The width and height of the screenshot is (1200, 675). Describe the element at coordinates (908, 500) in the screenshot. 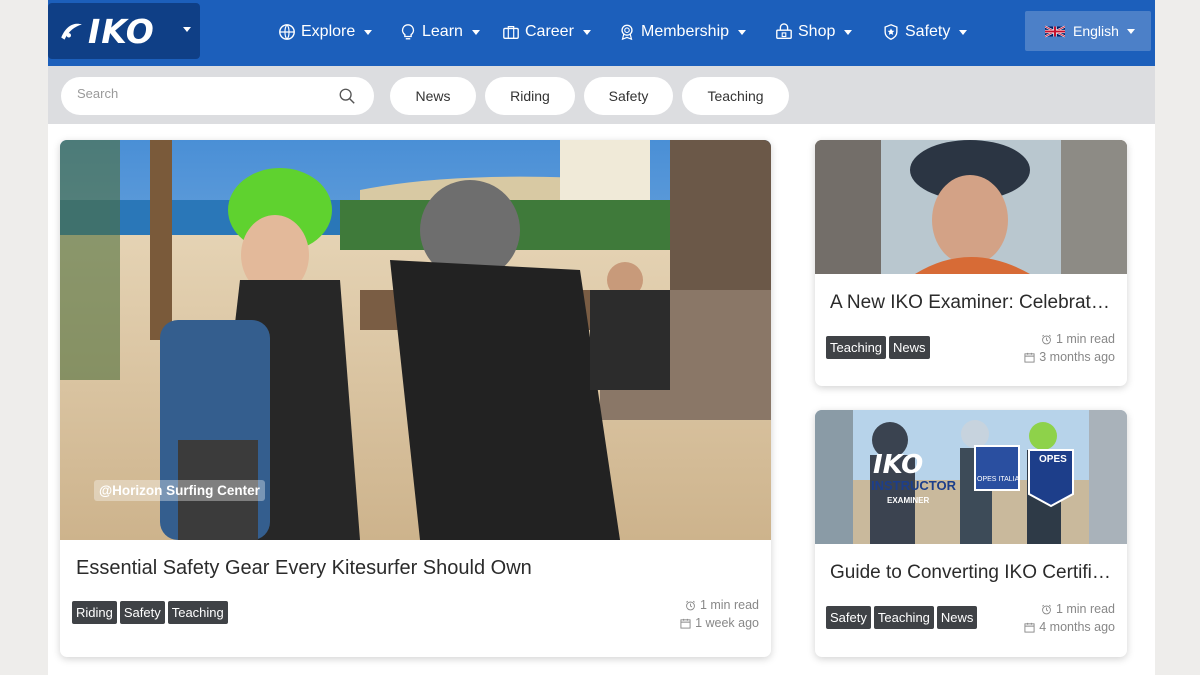

I see `image-examiner-text: EXAMINER` at that location.